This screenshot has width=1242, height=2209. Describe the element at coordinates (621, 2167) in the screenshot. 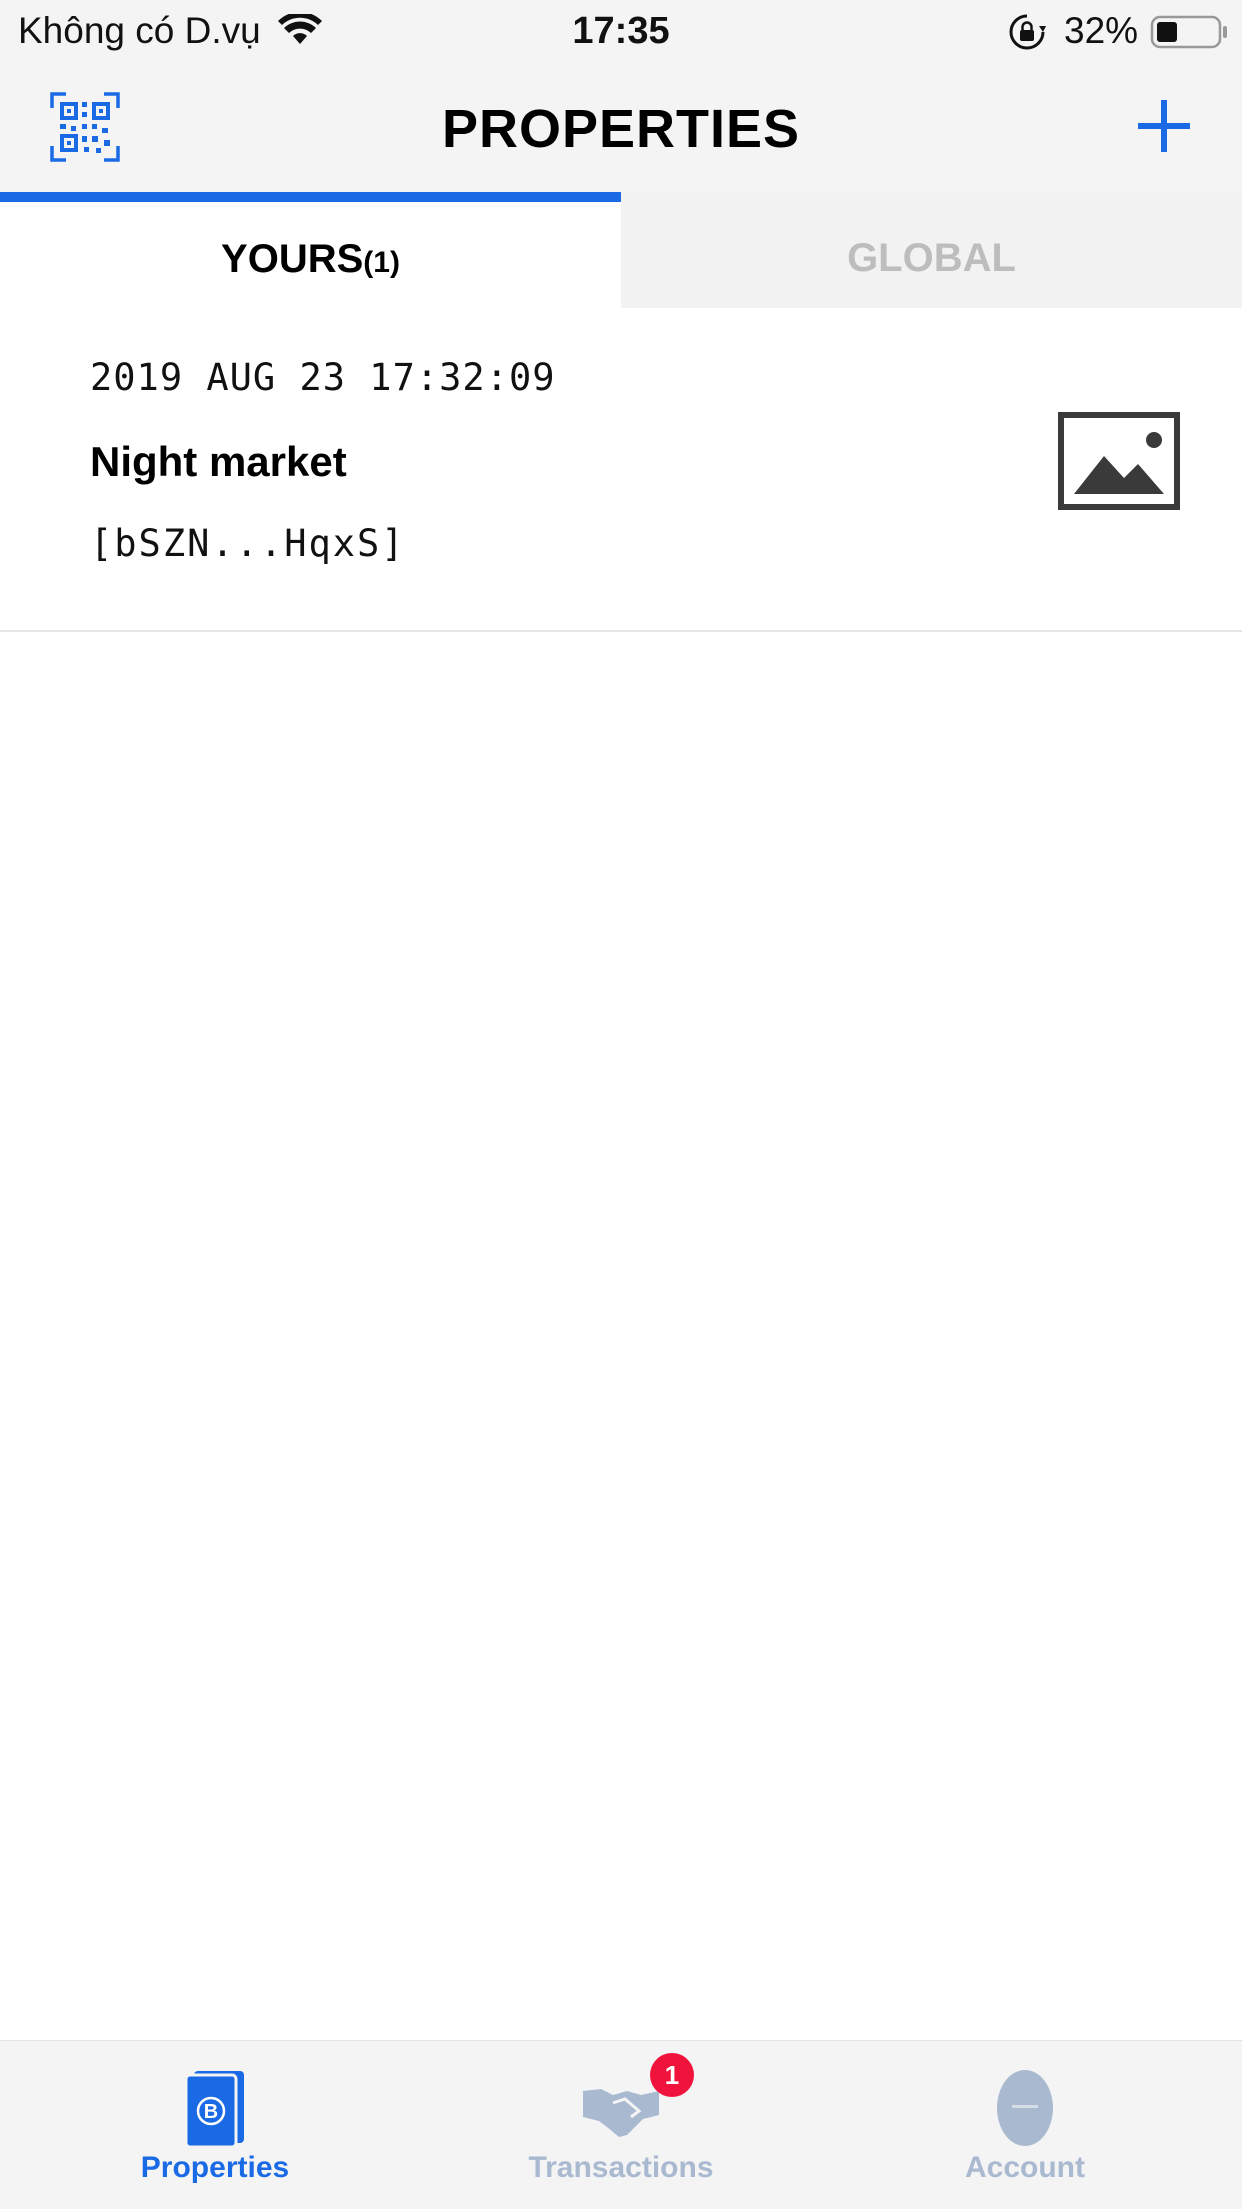

I see `tabbar-label-transactions: Transactions` at that location.